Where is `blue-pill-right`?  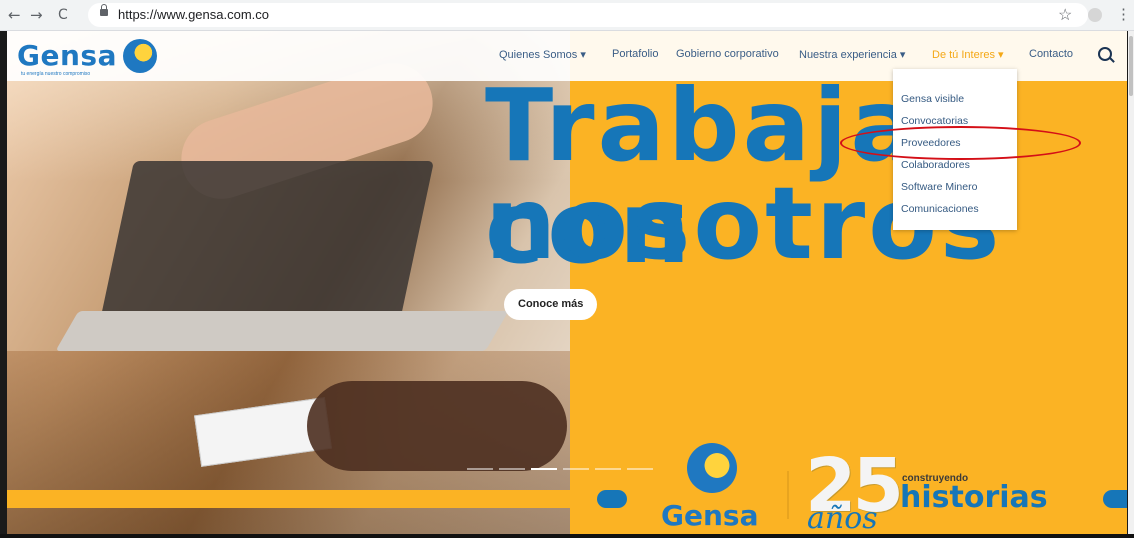 blue-pill-right is located at coordinates (1115, 499).